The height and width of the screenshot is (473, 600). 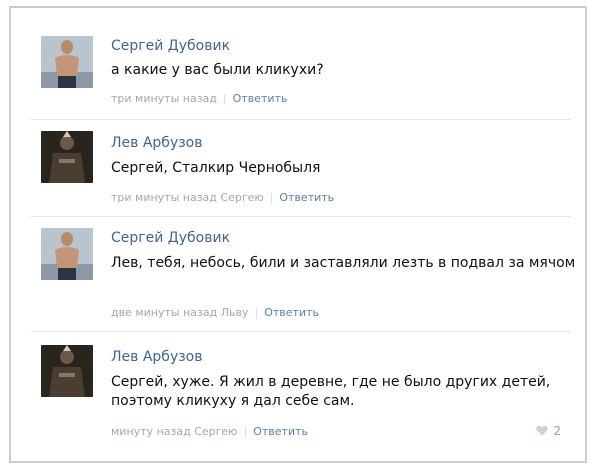 I want to click on heart-icon, so click(x=542, y=430).